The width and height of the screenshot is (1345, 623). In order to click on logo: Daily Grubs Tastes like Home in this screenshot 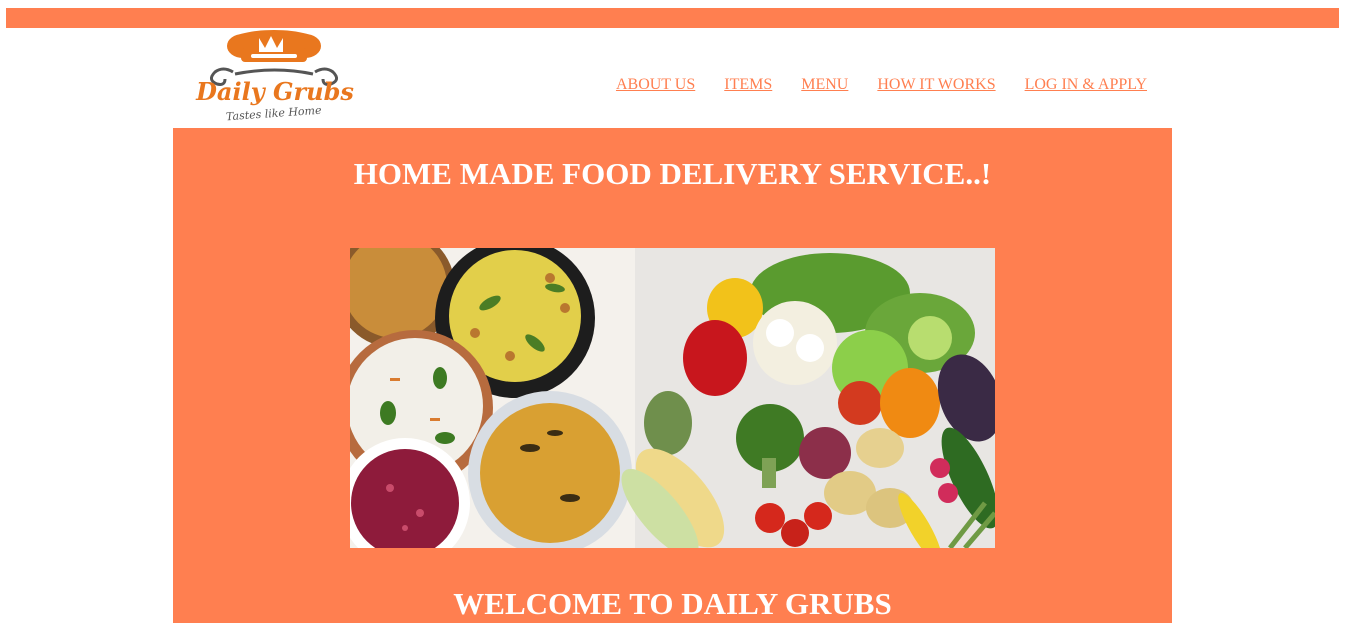, I will do `click(275, 76)`.